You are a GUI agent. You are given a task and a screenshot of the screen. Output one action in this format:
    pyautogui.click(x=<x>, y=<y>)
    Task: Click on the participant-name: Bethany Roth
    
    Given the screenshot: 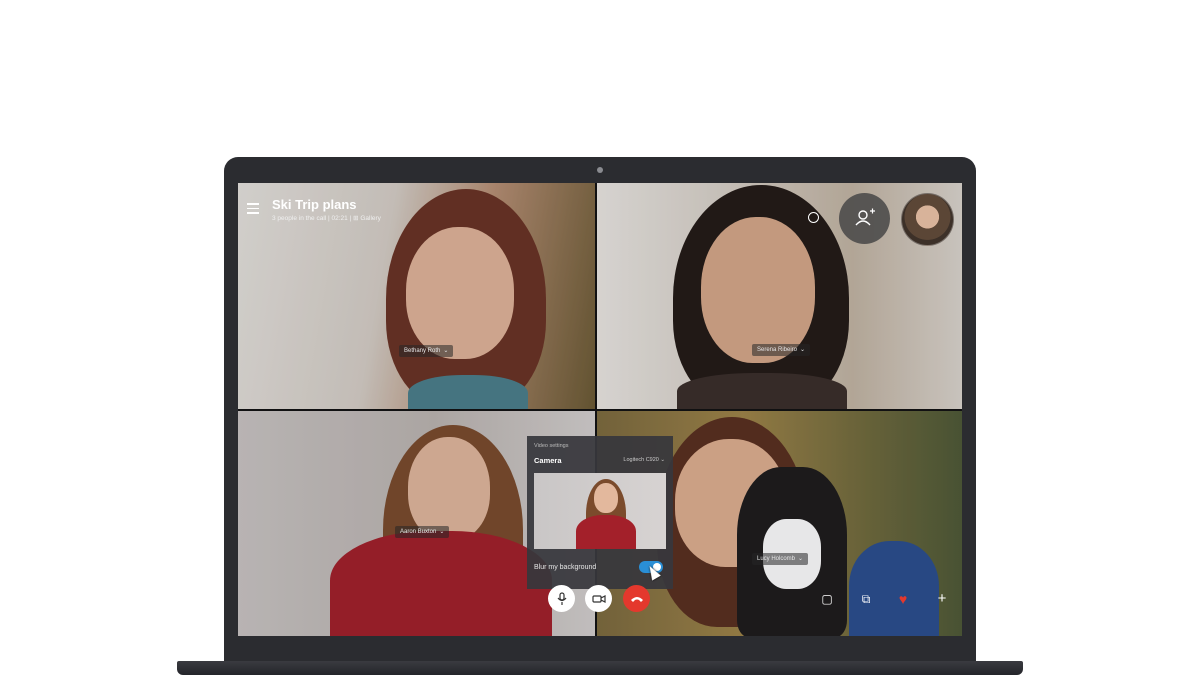 What is the action you would take?
    pyautogui.click(x=422, y=351)
    